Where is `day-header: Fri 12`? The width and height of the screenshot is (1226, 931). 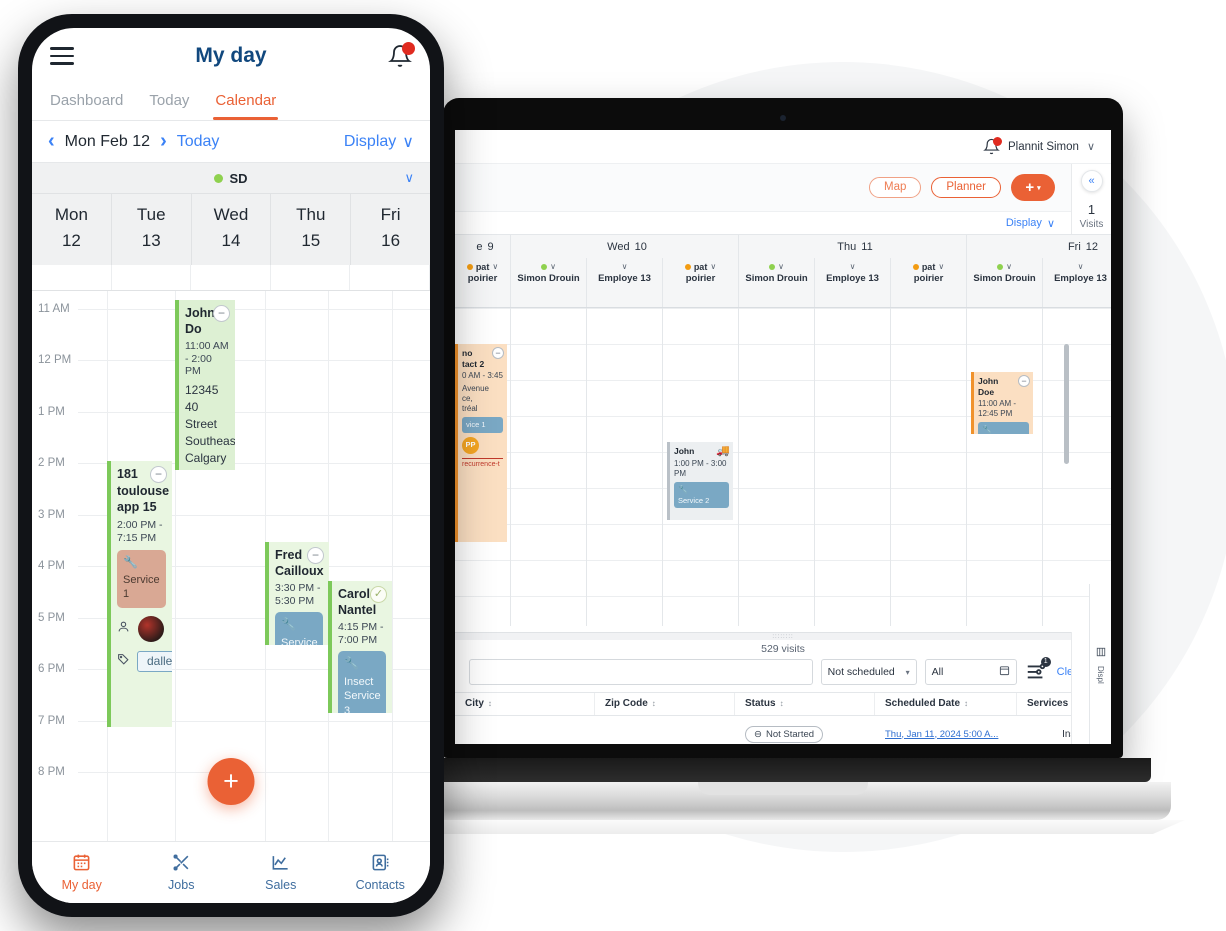 day-header: Fri 12 is located at coordinates (1039, 246).